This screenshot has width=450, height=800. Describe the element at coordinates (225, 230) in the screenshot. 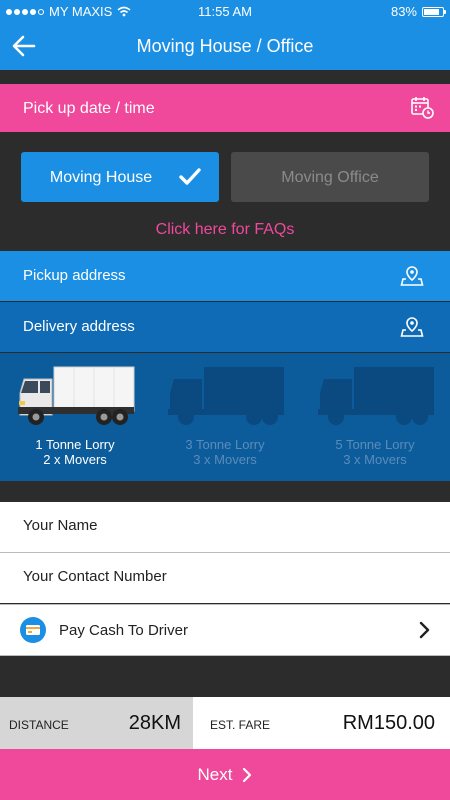

I see `faq-link: Click here for FAQs` at that location.